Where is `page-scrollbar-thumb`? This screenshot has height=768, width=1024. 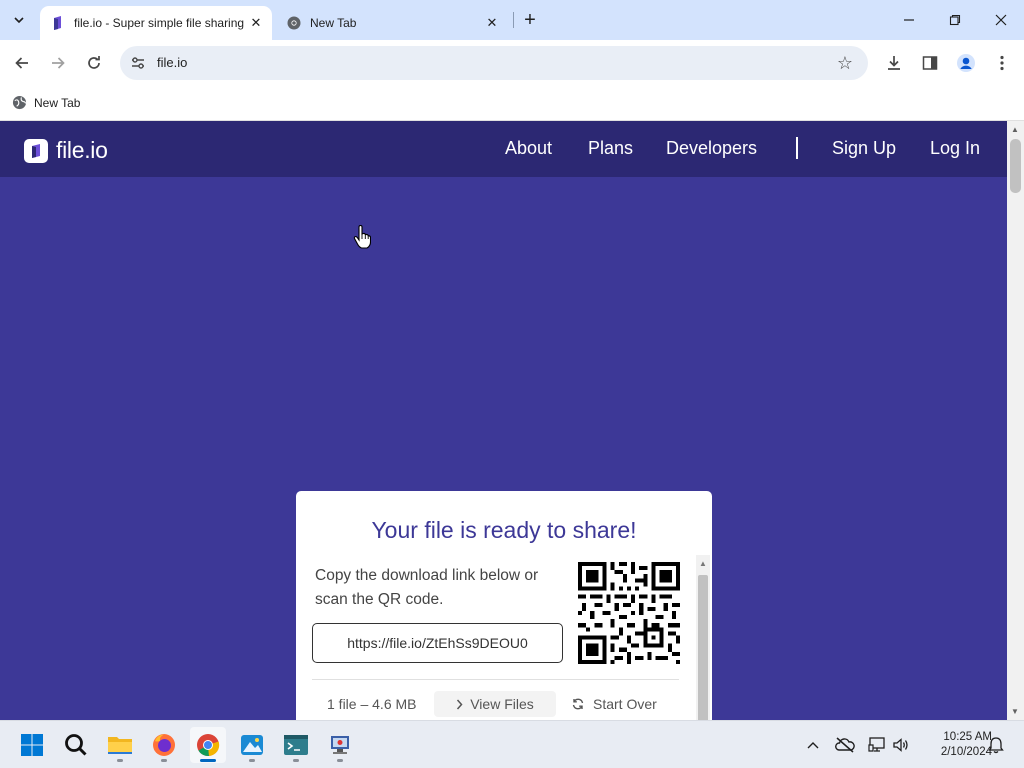 page-scrollbar-thumb is located at coordinates (1015, 166).